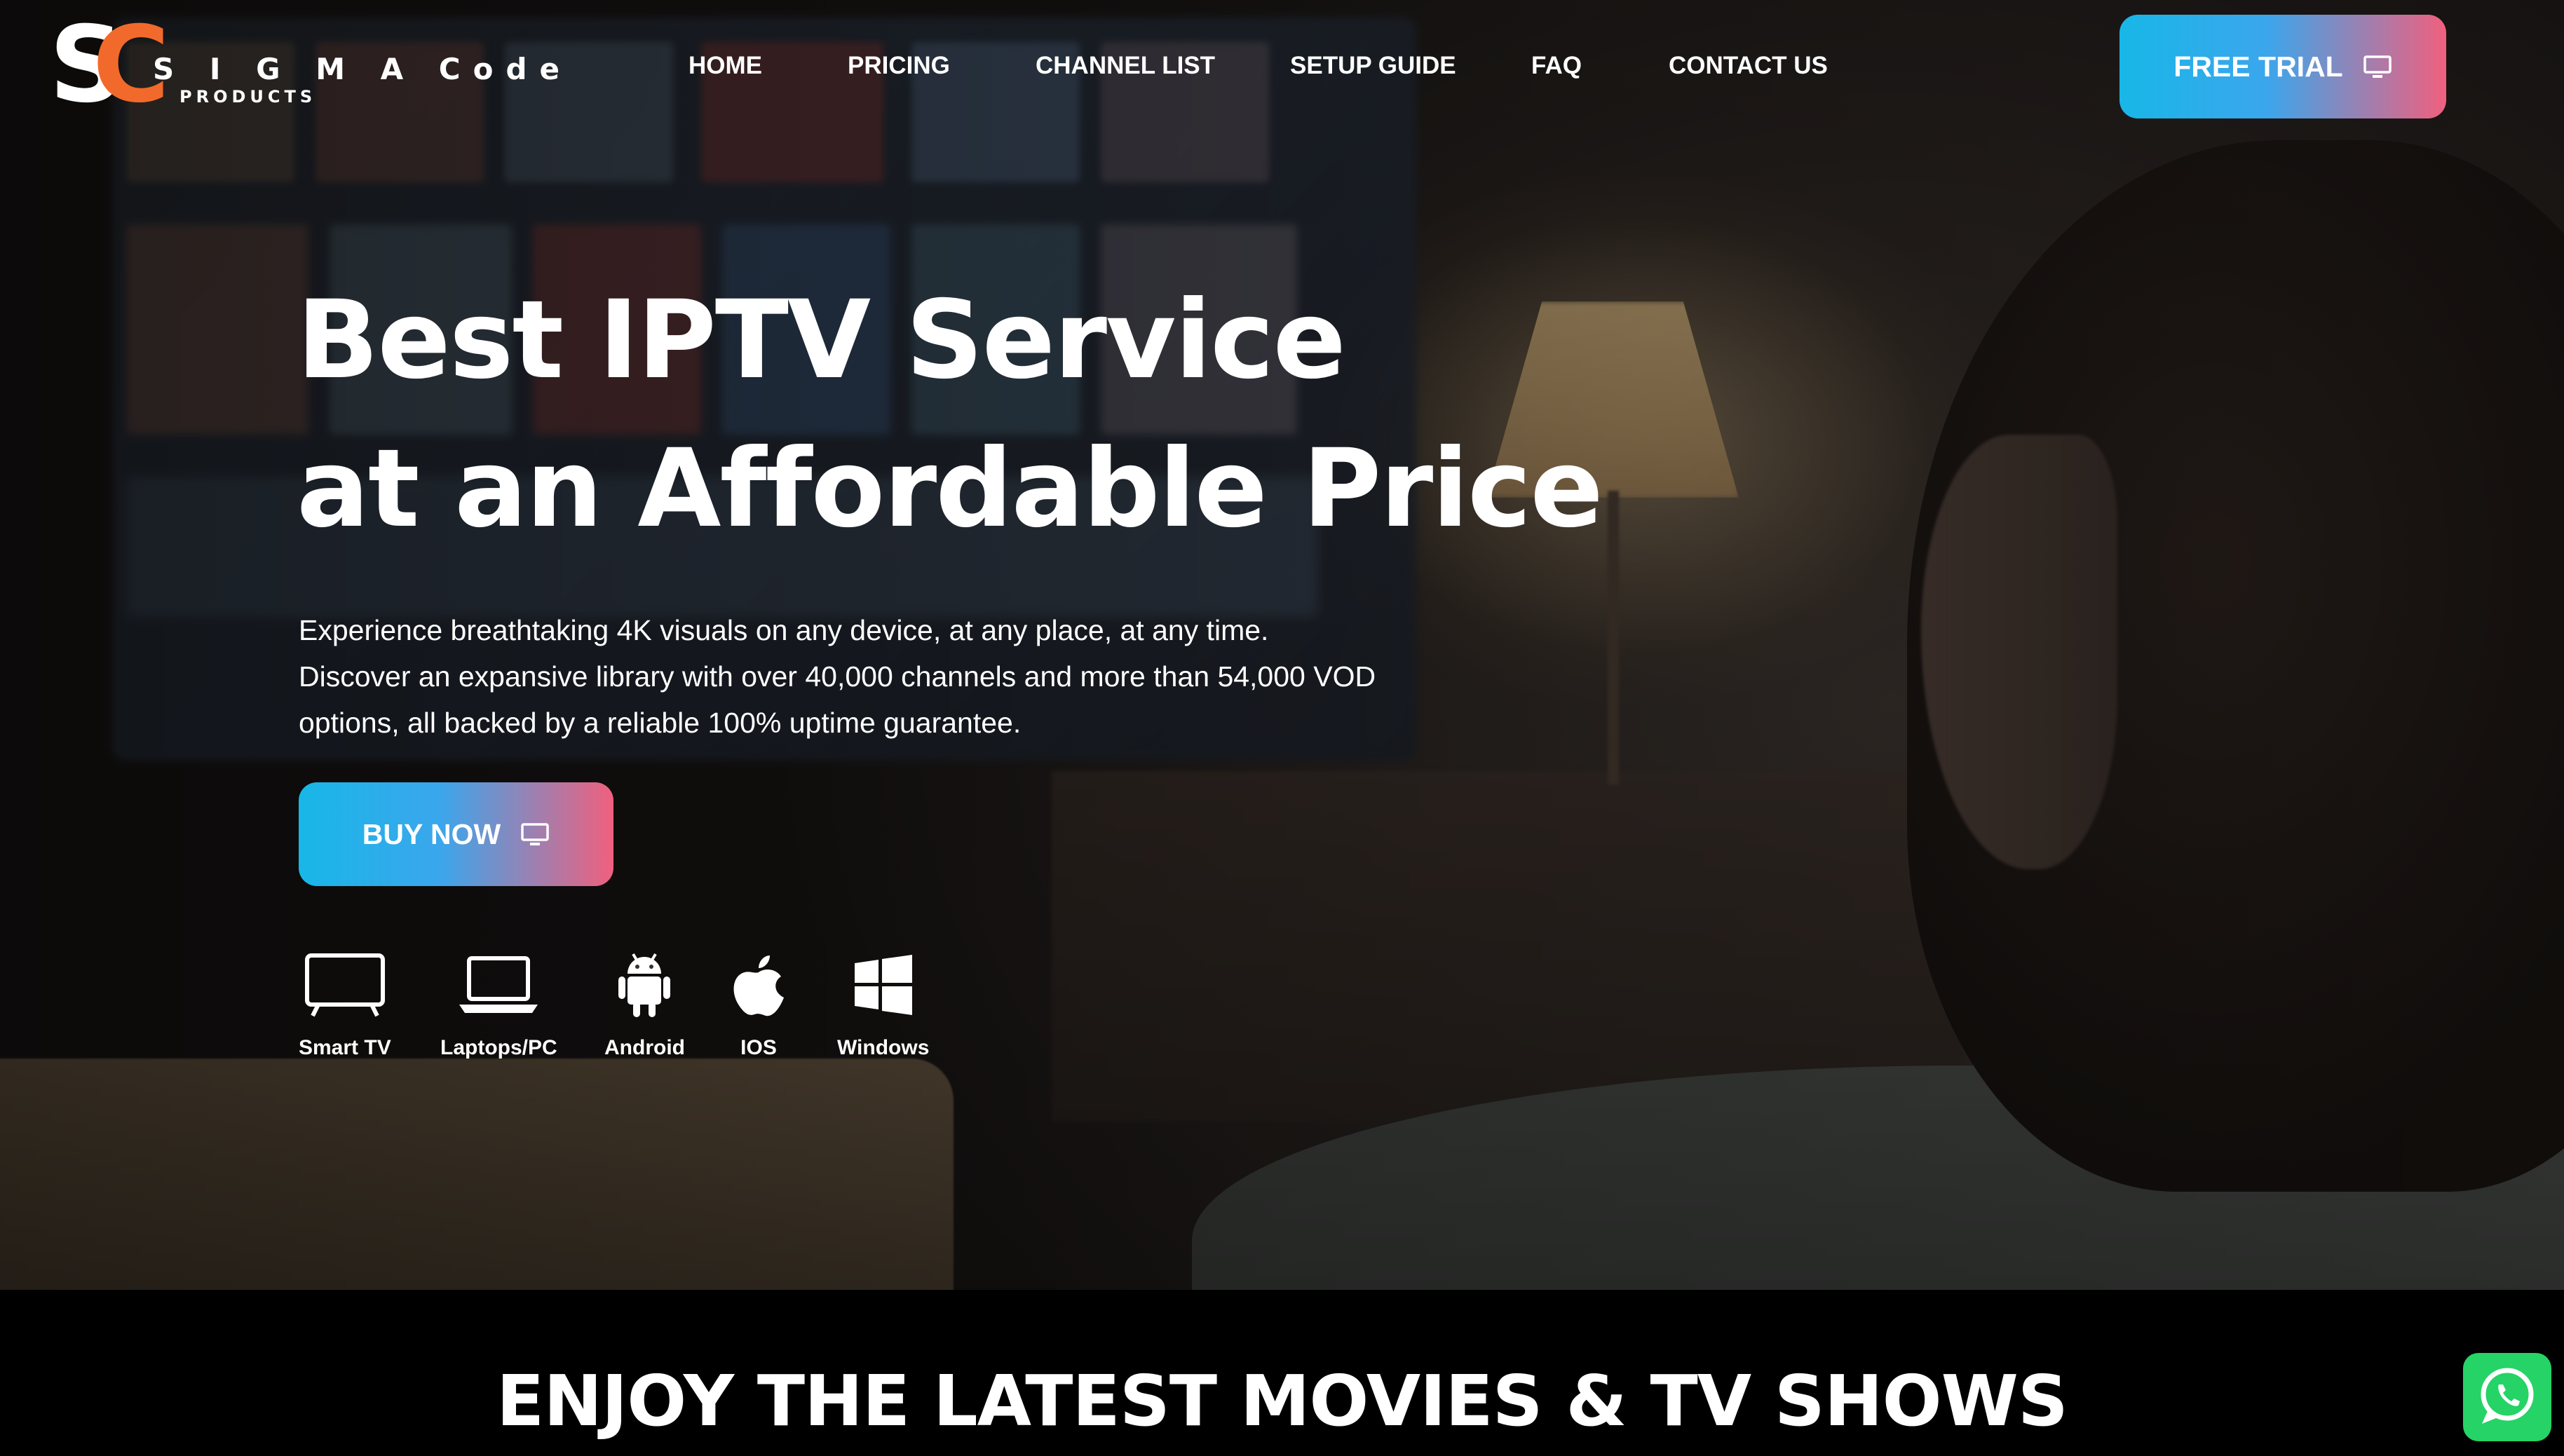 The width and height of the screenshot is (2564, 1456). I want to click on free-trial-label: FREE TRIAL, so click(2258, 66).